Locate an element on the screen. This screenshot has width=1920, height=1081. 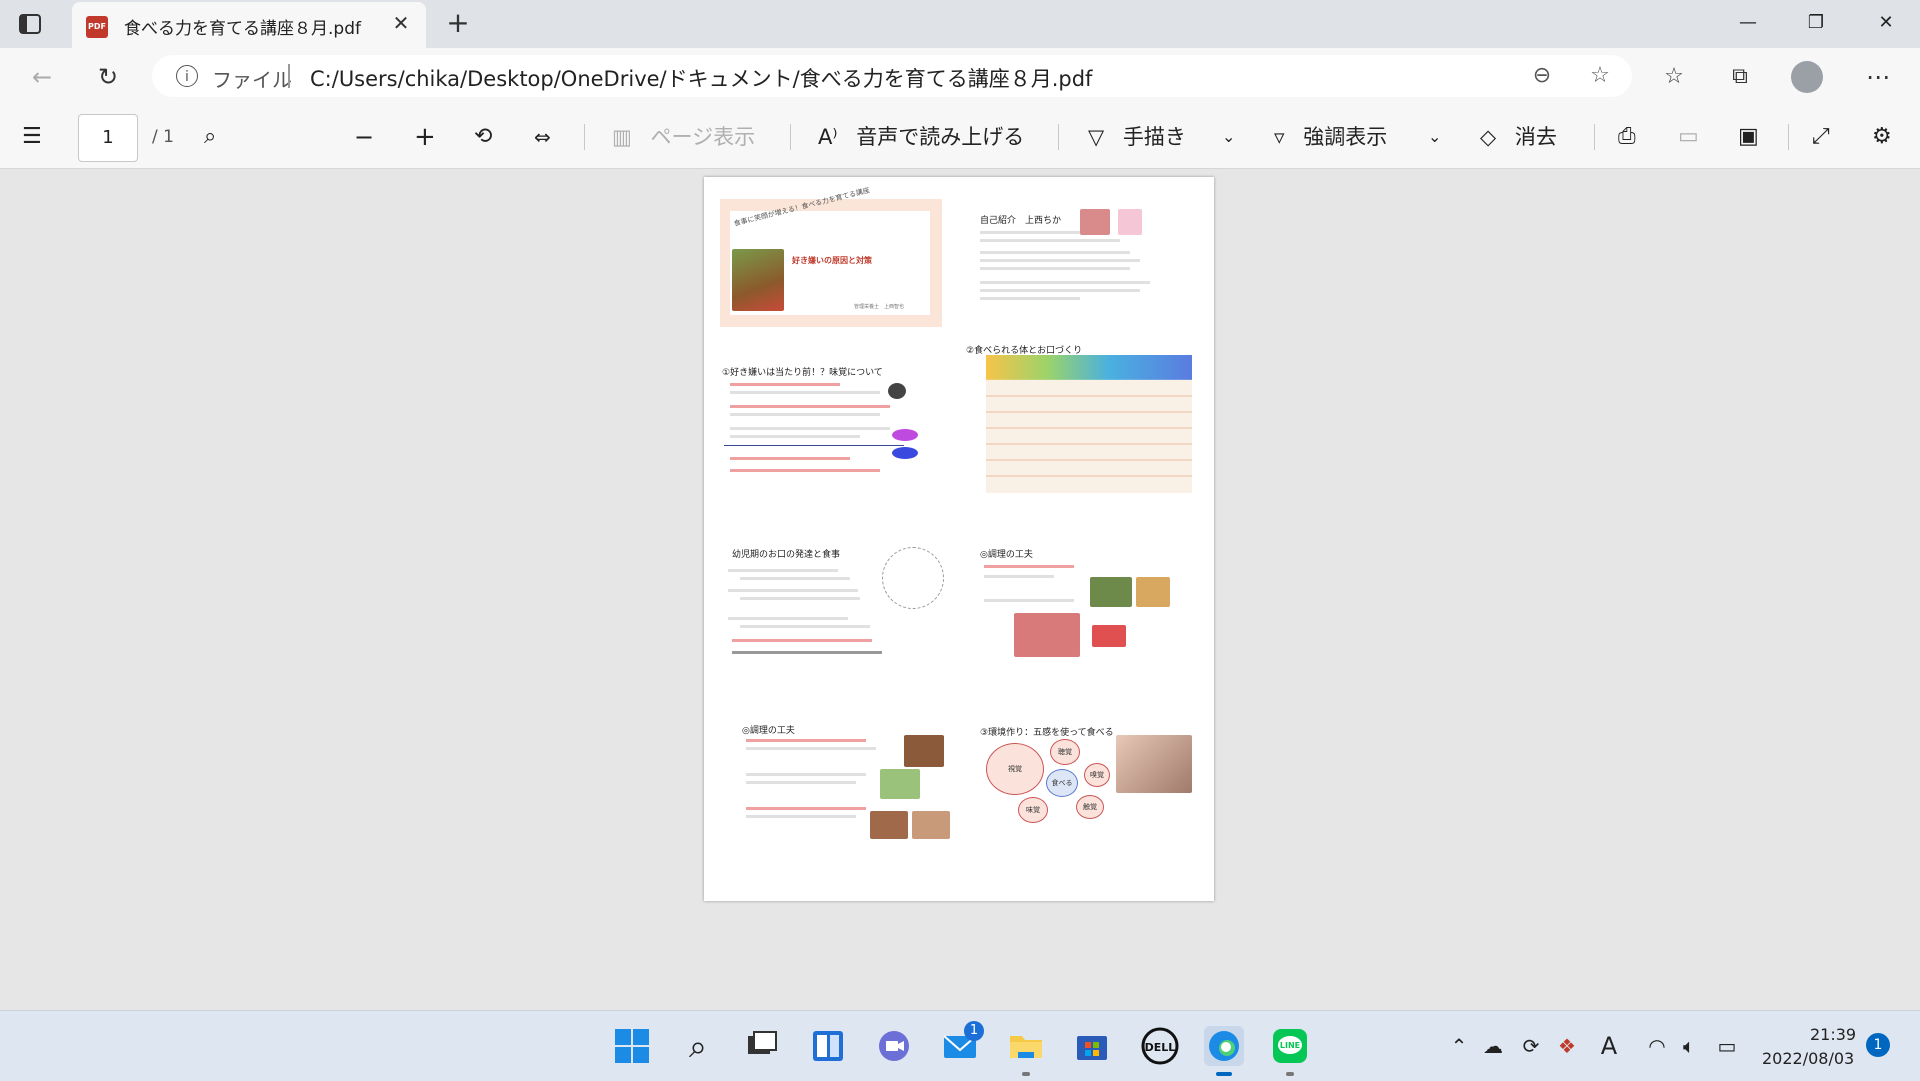
svg-text: DELL is located at coordinates (1160, 1047).